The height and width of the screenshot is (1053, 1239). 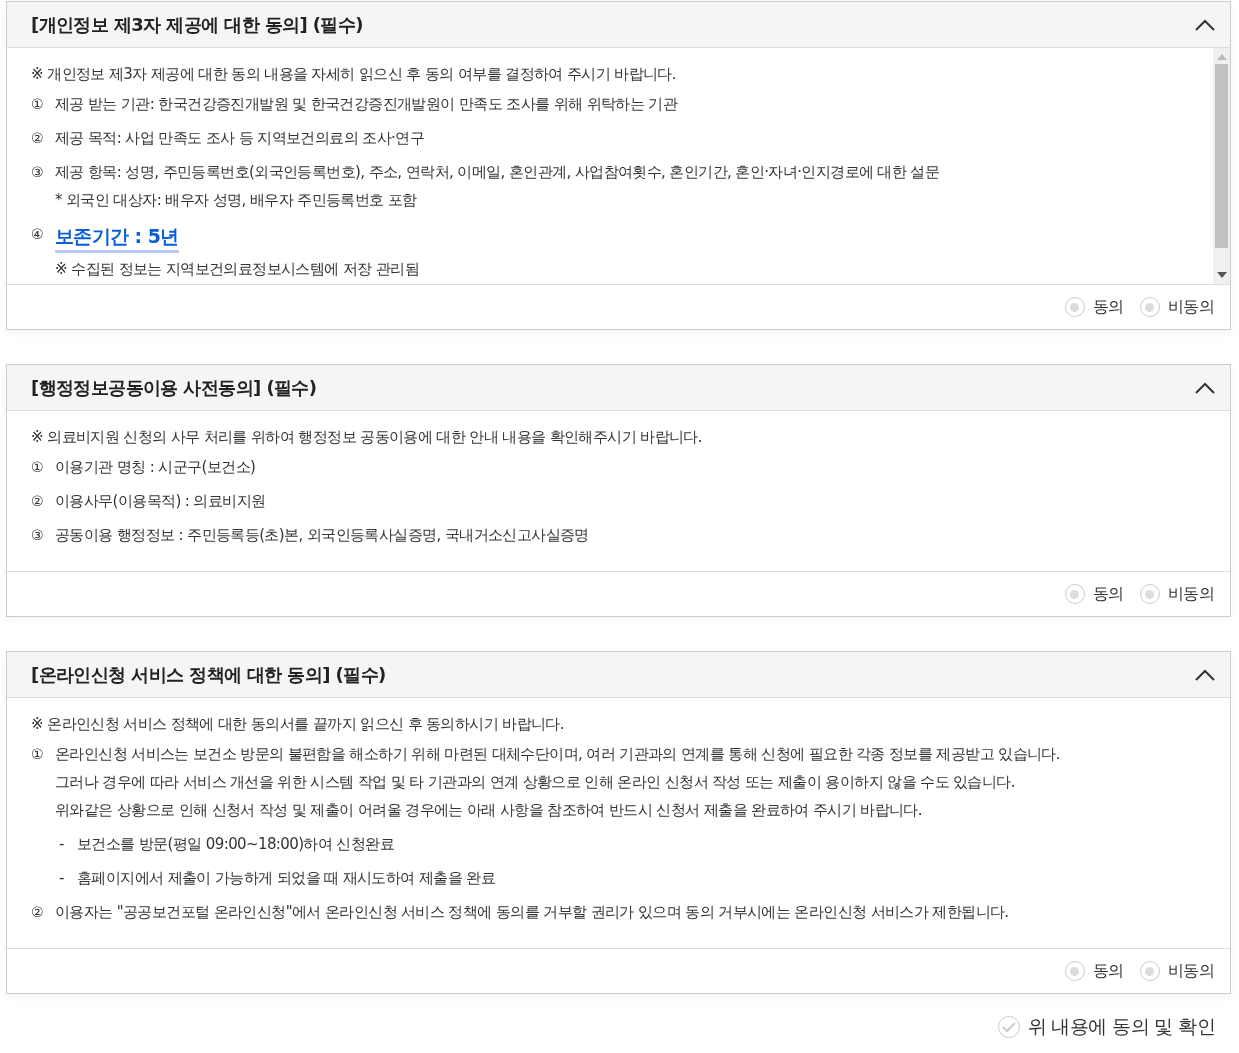 What do you see at coordinates (557, 754) in the screenshot?
I see `item-text: 온라인신청 서비스는 보건소 방문의 불편함을 해소하기 위해 마련된 대체수단이며, 여러 기관과의 연계를 통해 신청에 필요한 각종 정보를 제공받고 있습니다.` at bounding box center [557, 754].